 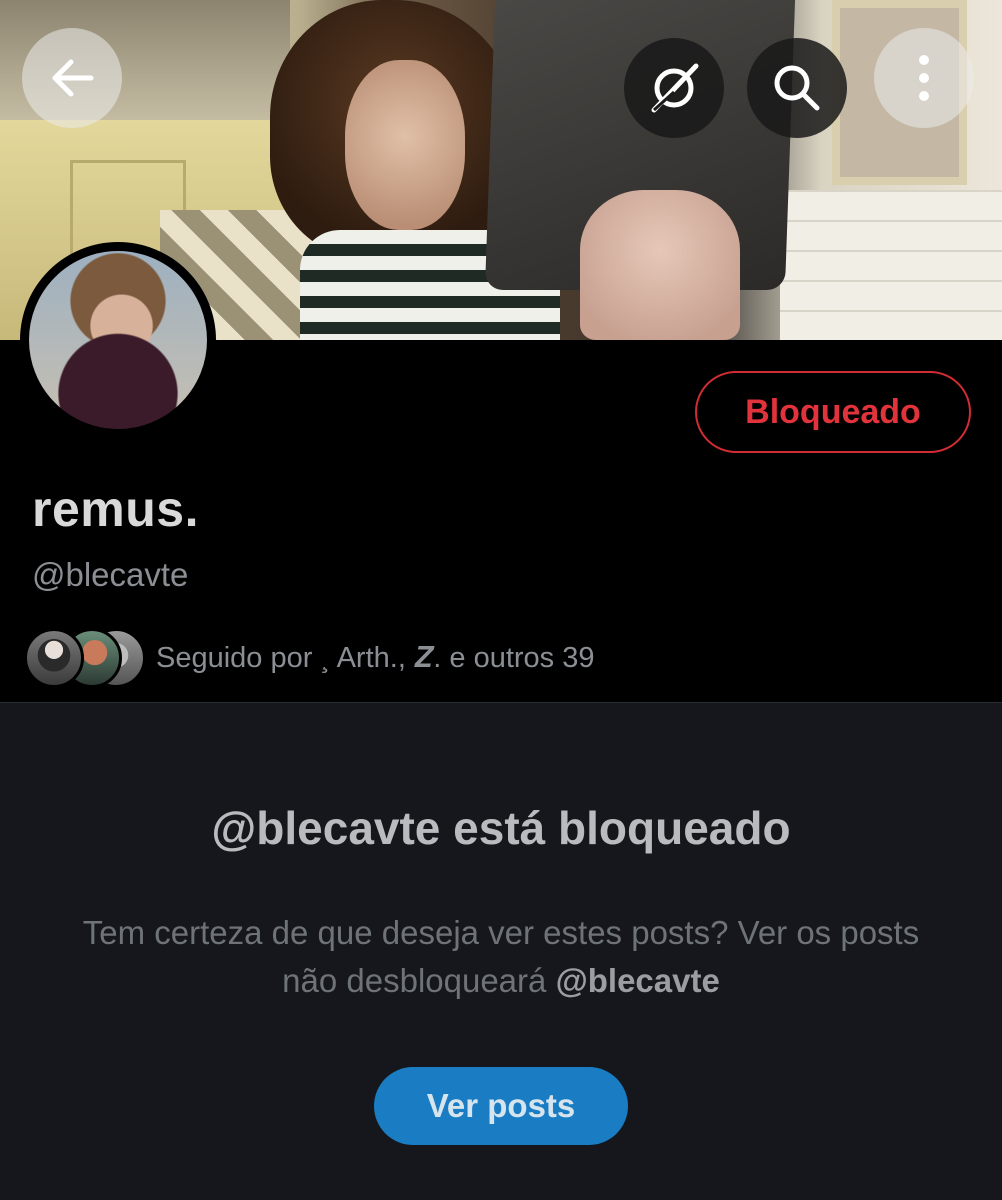 I want to click on display-name: remus., so click(x=115, y=509).